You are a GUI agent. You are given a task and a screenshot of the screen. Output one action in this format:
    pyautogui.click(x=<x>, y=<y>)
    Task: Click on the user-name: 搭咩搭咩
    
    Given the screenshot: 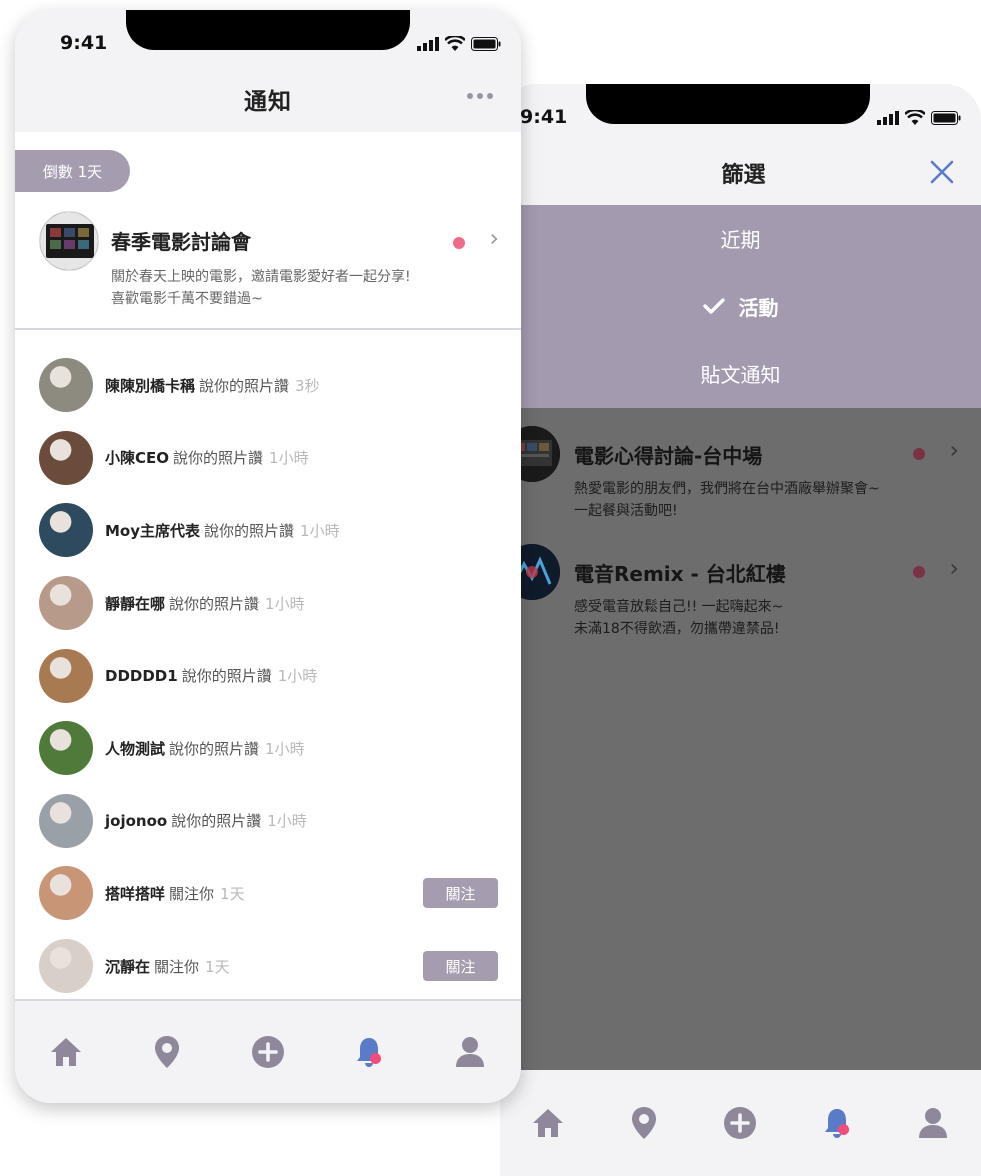 What is the action you would take?
    pyautogui.click(x=135, y=894)
    